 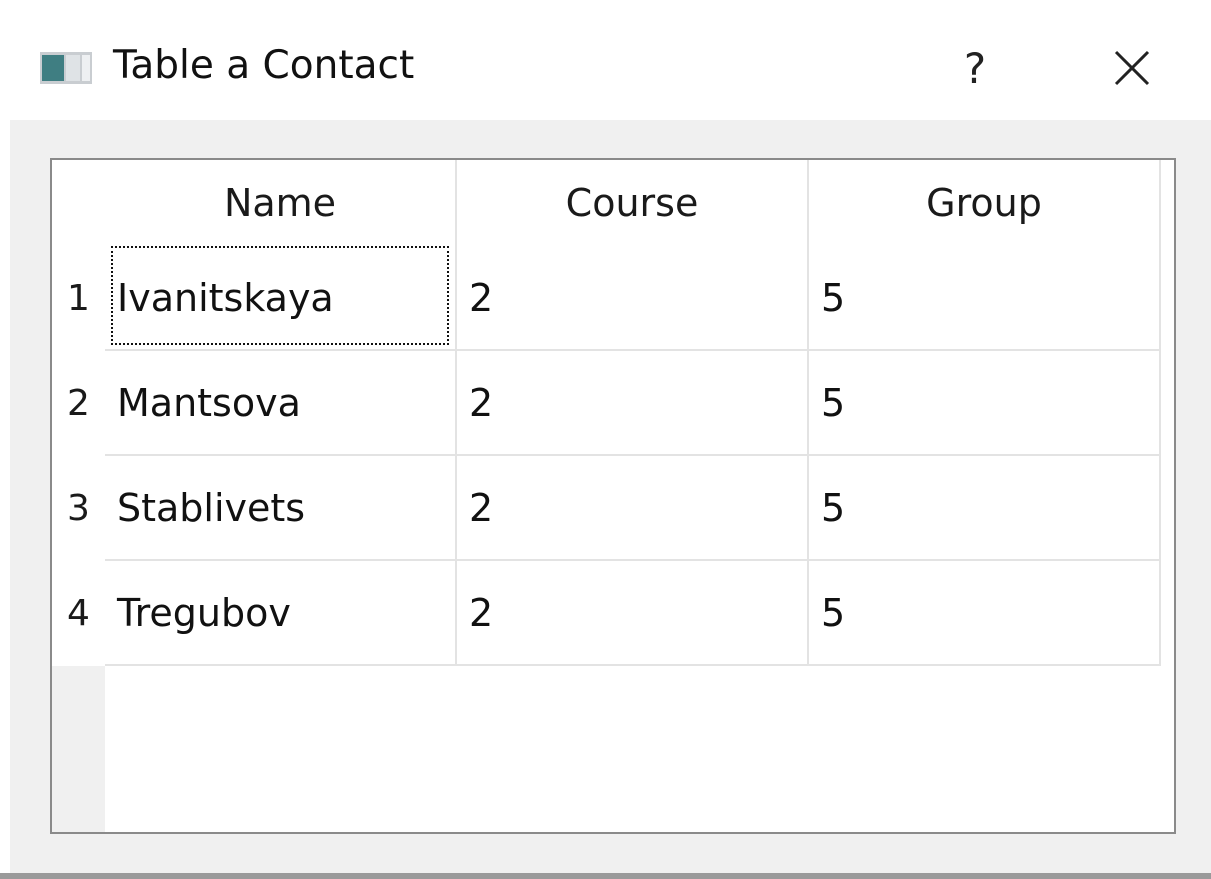 I want to click on table-cell-name: Stablivets, so click(x=281, y=508).